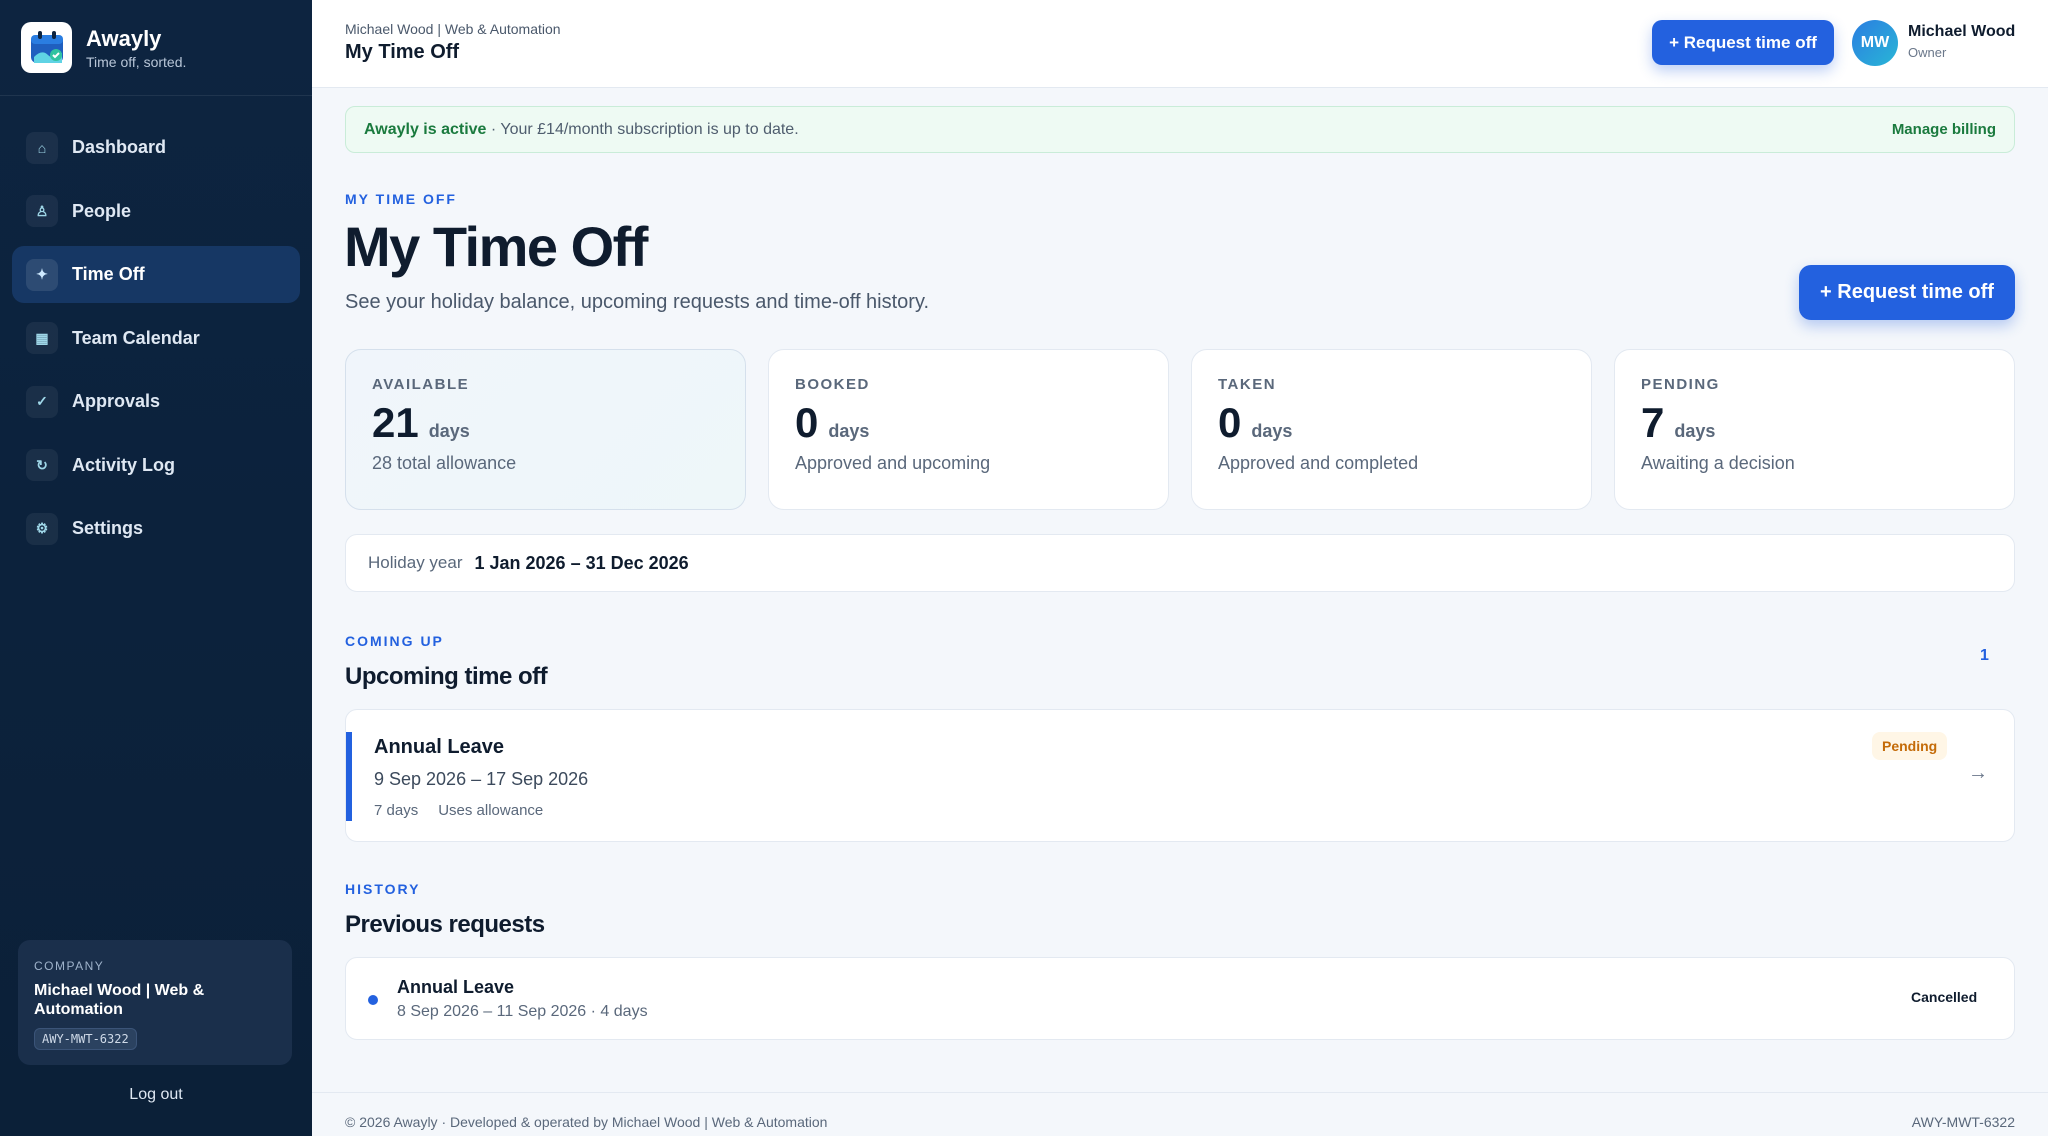 This screenshot has width=2048, height=1136. Describe the element at coordinates (373, 1000) in the screenshot. I see `status-dot-icon` at that location.